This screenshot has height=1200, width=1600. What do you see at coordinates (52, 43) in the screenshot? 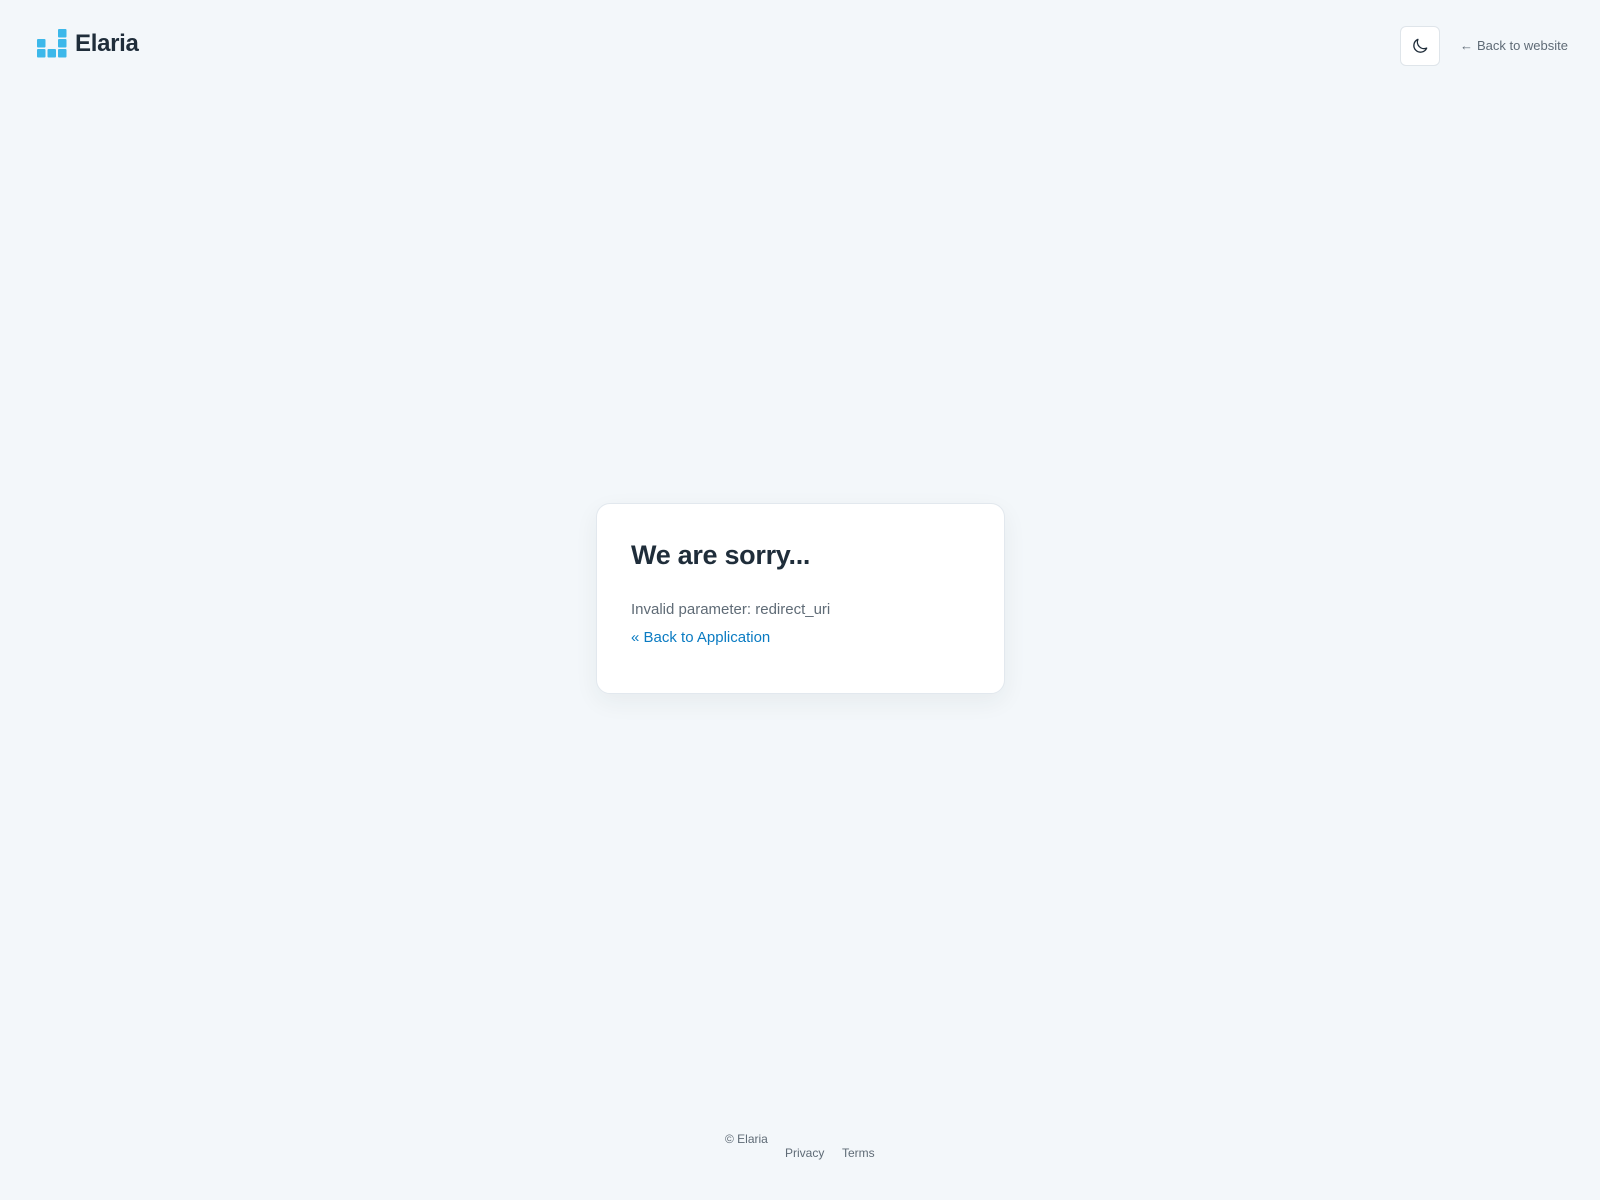
I see `bar-blocks-logo-icon` at bounding box center [52, 43].